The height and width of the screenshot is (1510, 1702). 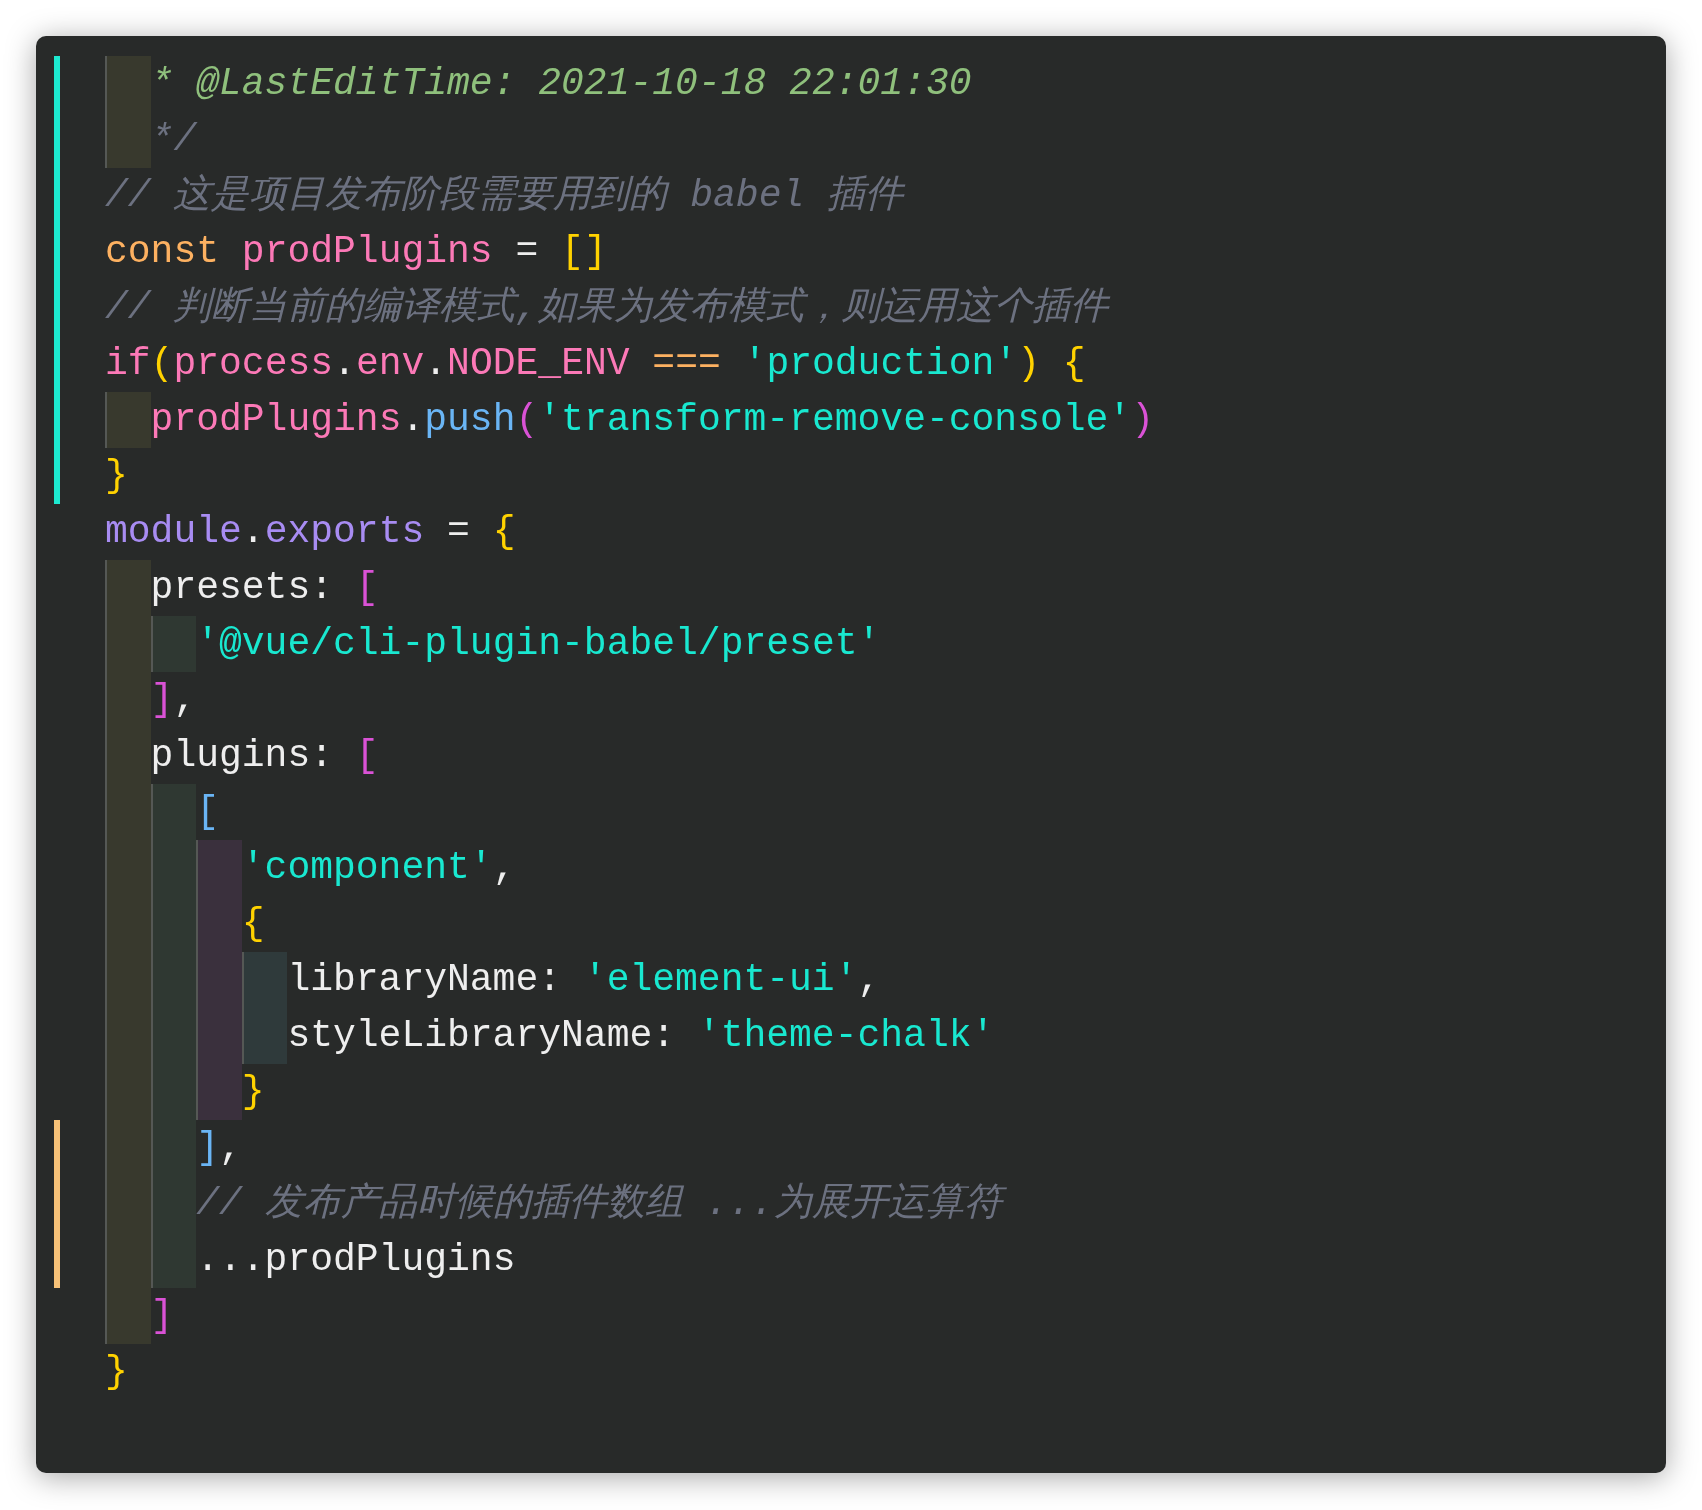 What do you see at coordinates (242, 756) in the screenshot?
I see `code-token: plugins:` at bounding box center [242, 756].